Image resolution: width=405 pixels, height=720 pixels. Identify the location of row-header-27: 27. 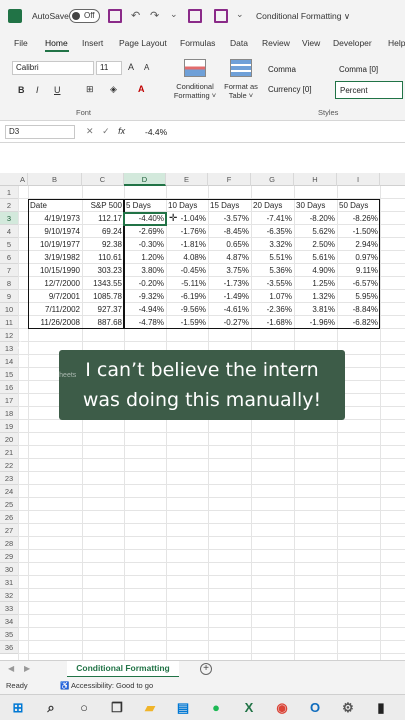
(9, 530).